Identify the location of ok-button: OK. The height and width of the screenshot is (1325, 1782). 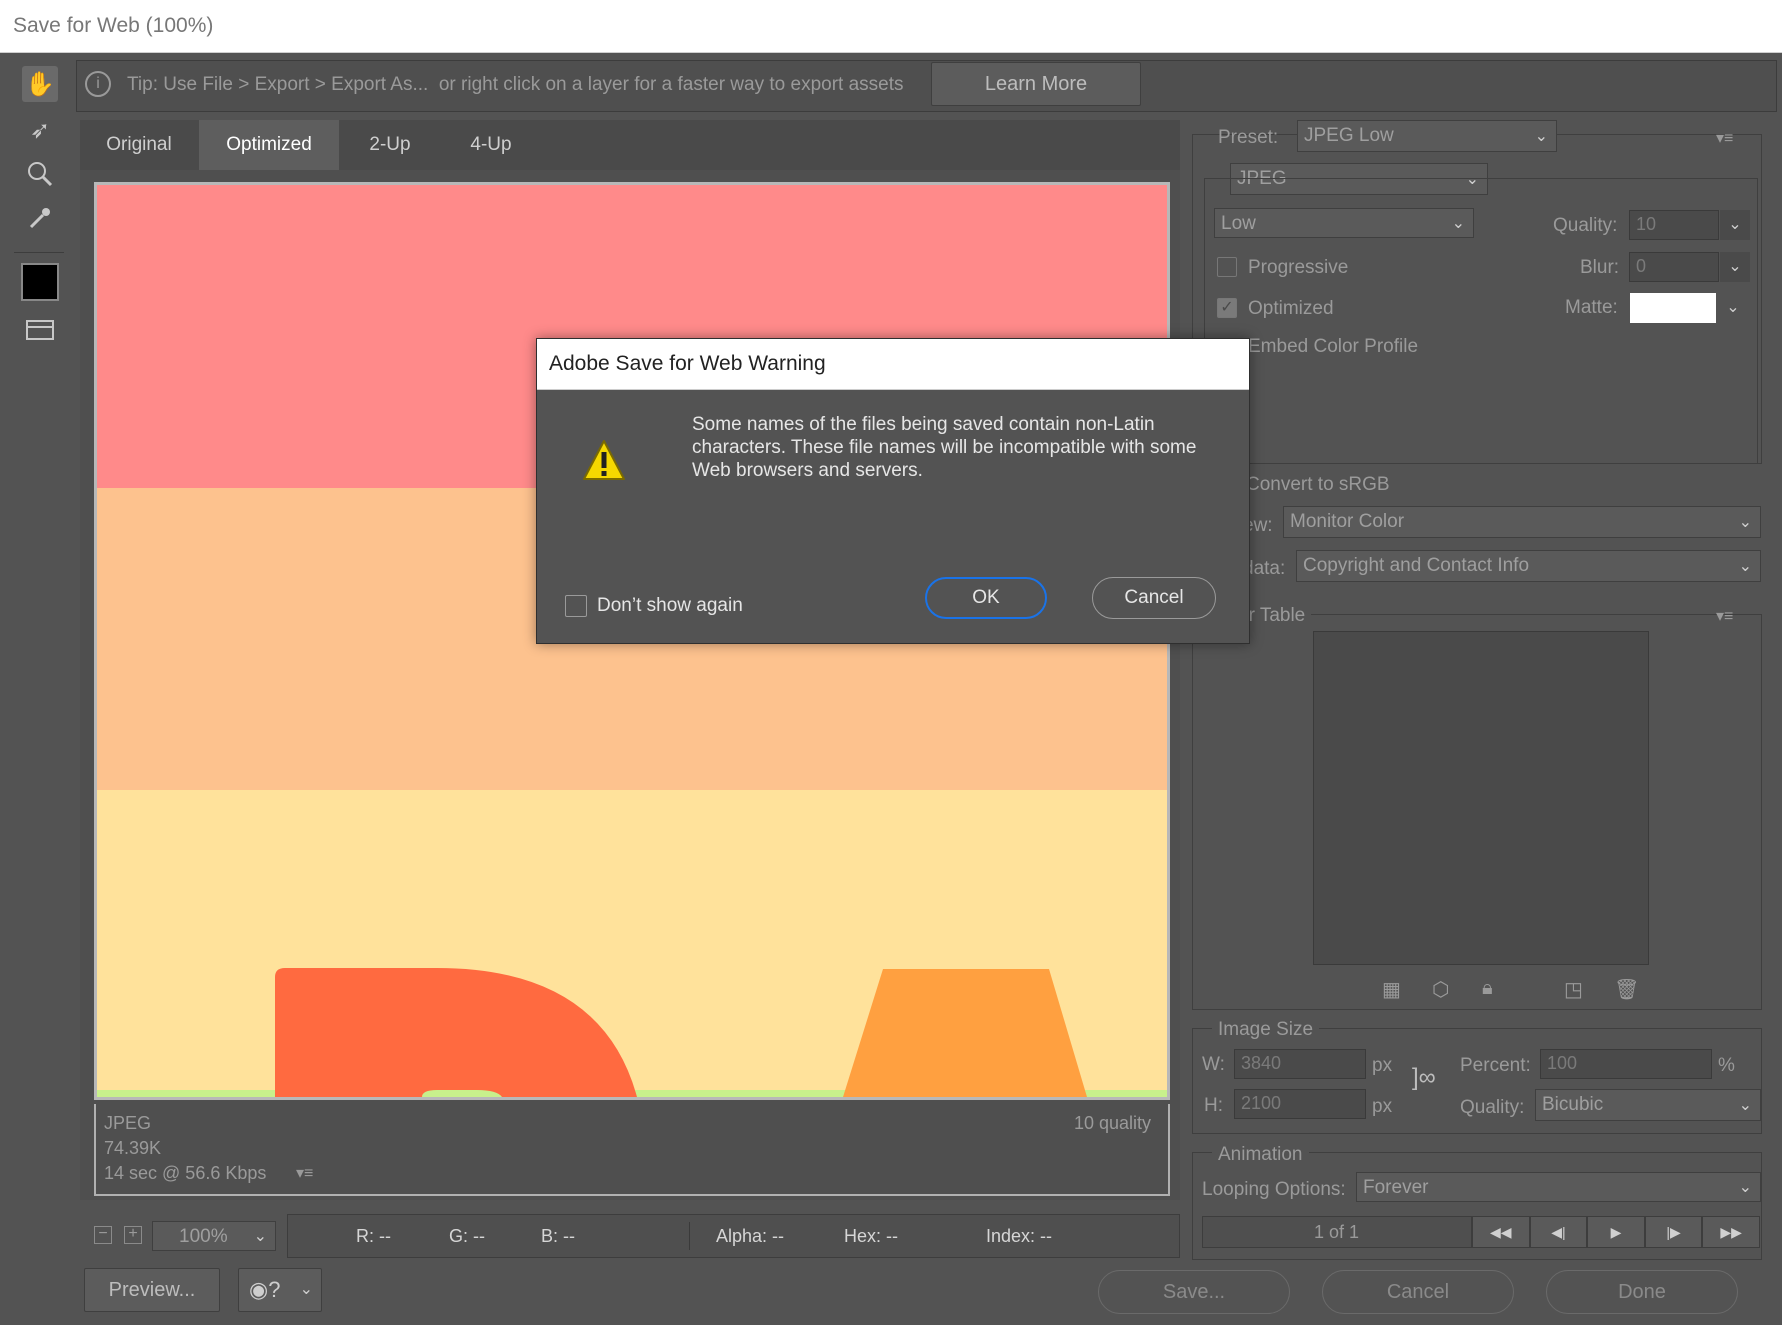
(986, 598).